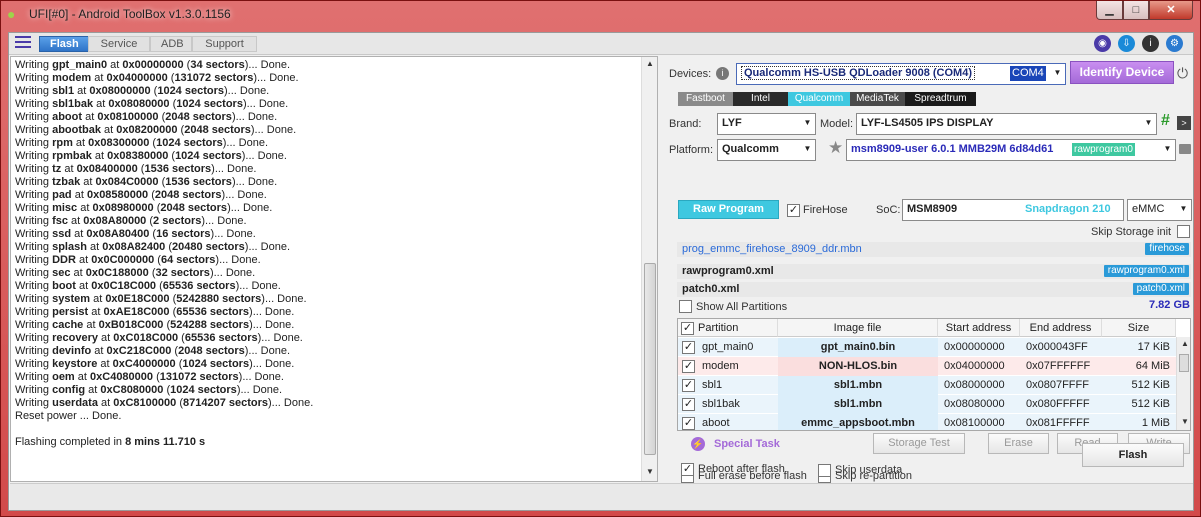 The width and height of the screenshot is (1201, 517). What do you see at coordinates (877, 99) in the screenshot?
I see `mode-mediatek: MediaTek` at bounding box center [877, 99].